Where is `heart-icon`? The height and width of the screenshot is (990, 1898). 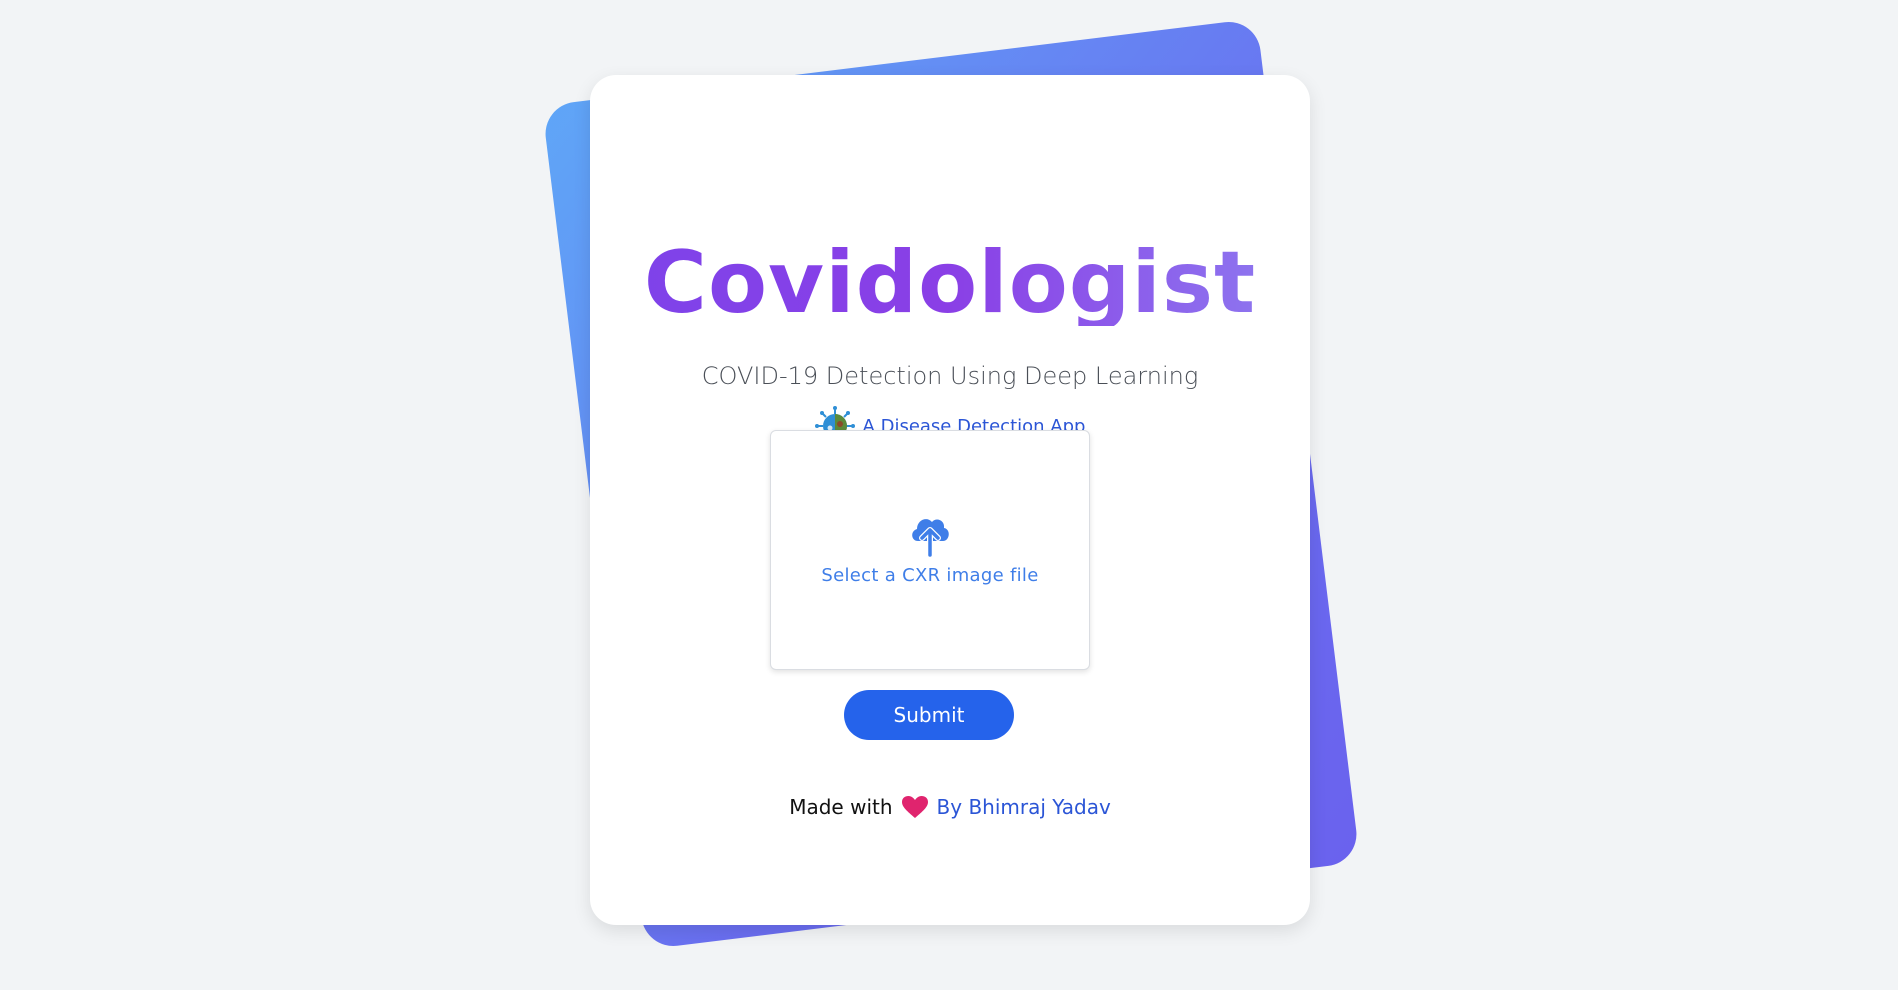
heart-icon is located at coordinates (914, 807).